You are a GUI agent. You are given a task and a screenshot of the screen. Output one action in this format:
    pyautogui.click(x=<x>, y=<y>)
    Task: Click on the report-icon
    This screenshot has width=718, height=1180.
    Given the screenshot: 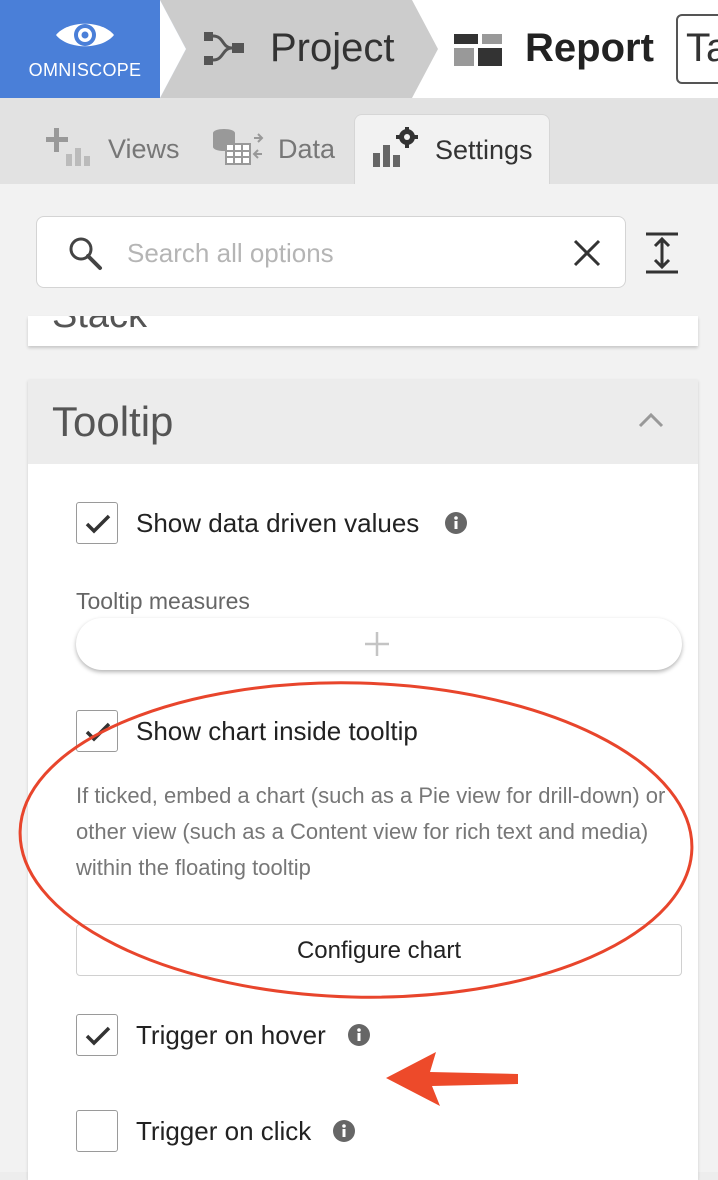 What is the action you would take?
    pyautogui.click(x=478, y=50)
    